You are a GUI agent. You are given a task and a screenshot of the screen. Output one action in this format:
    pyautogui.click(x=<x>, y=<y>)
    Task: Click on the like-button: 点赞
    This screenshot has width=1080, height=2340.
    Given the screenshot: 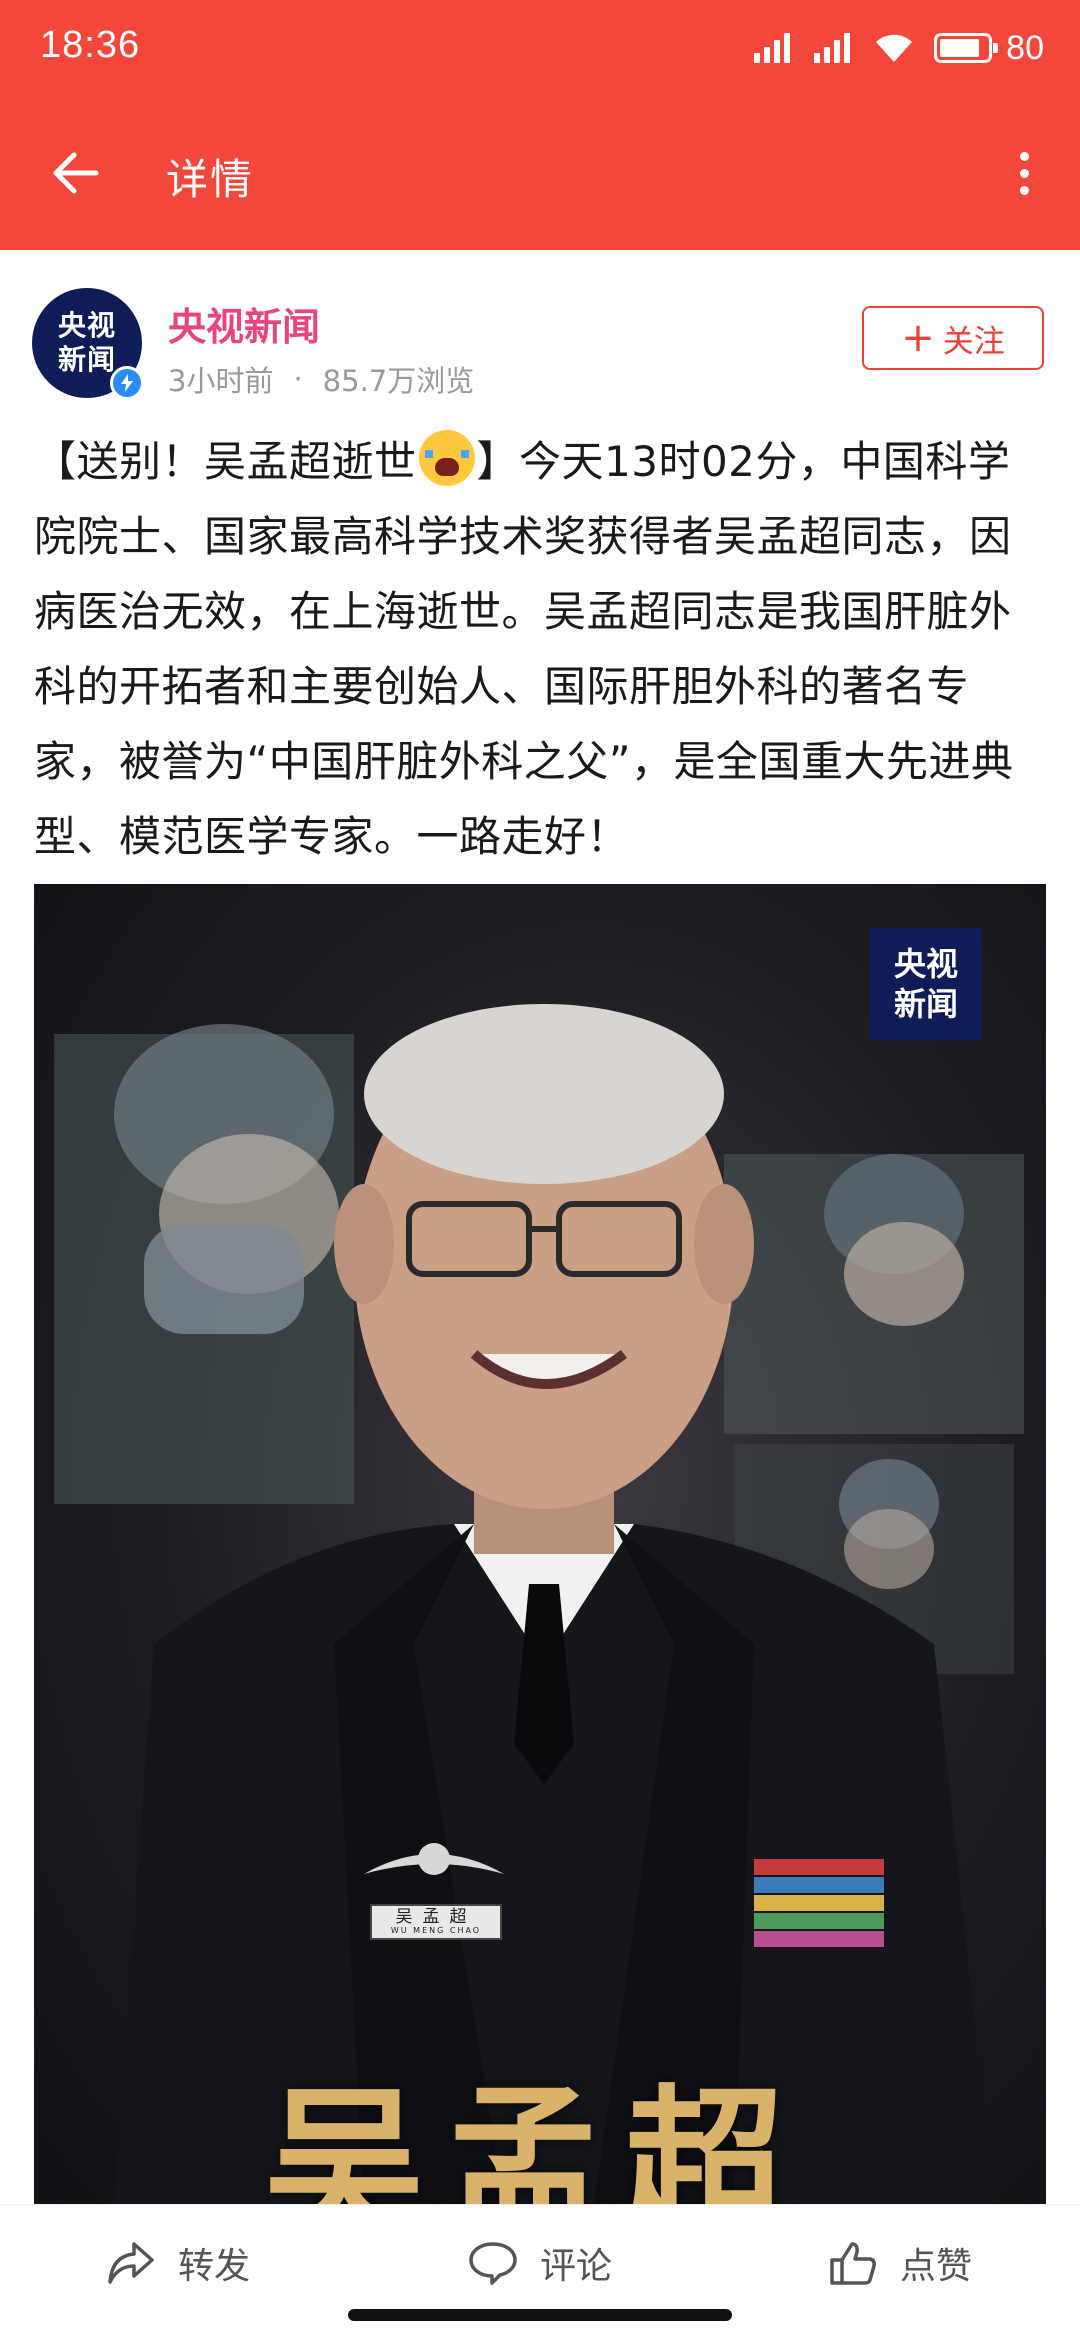 What is the action you would take?
    pyautogui.click(x=900, y=2263)
    